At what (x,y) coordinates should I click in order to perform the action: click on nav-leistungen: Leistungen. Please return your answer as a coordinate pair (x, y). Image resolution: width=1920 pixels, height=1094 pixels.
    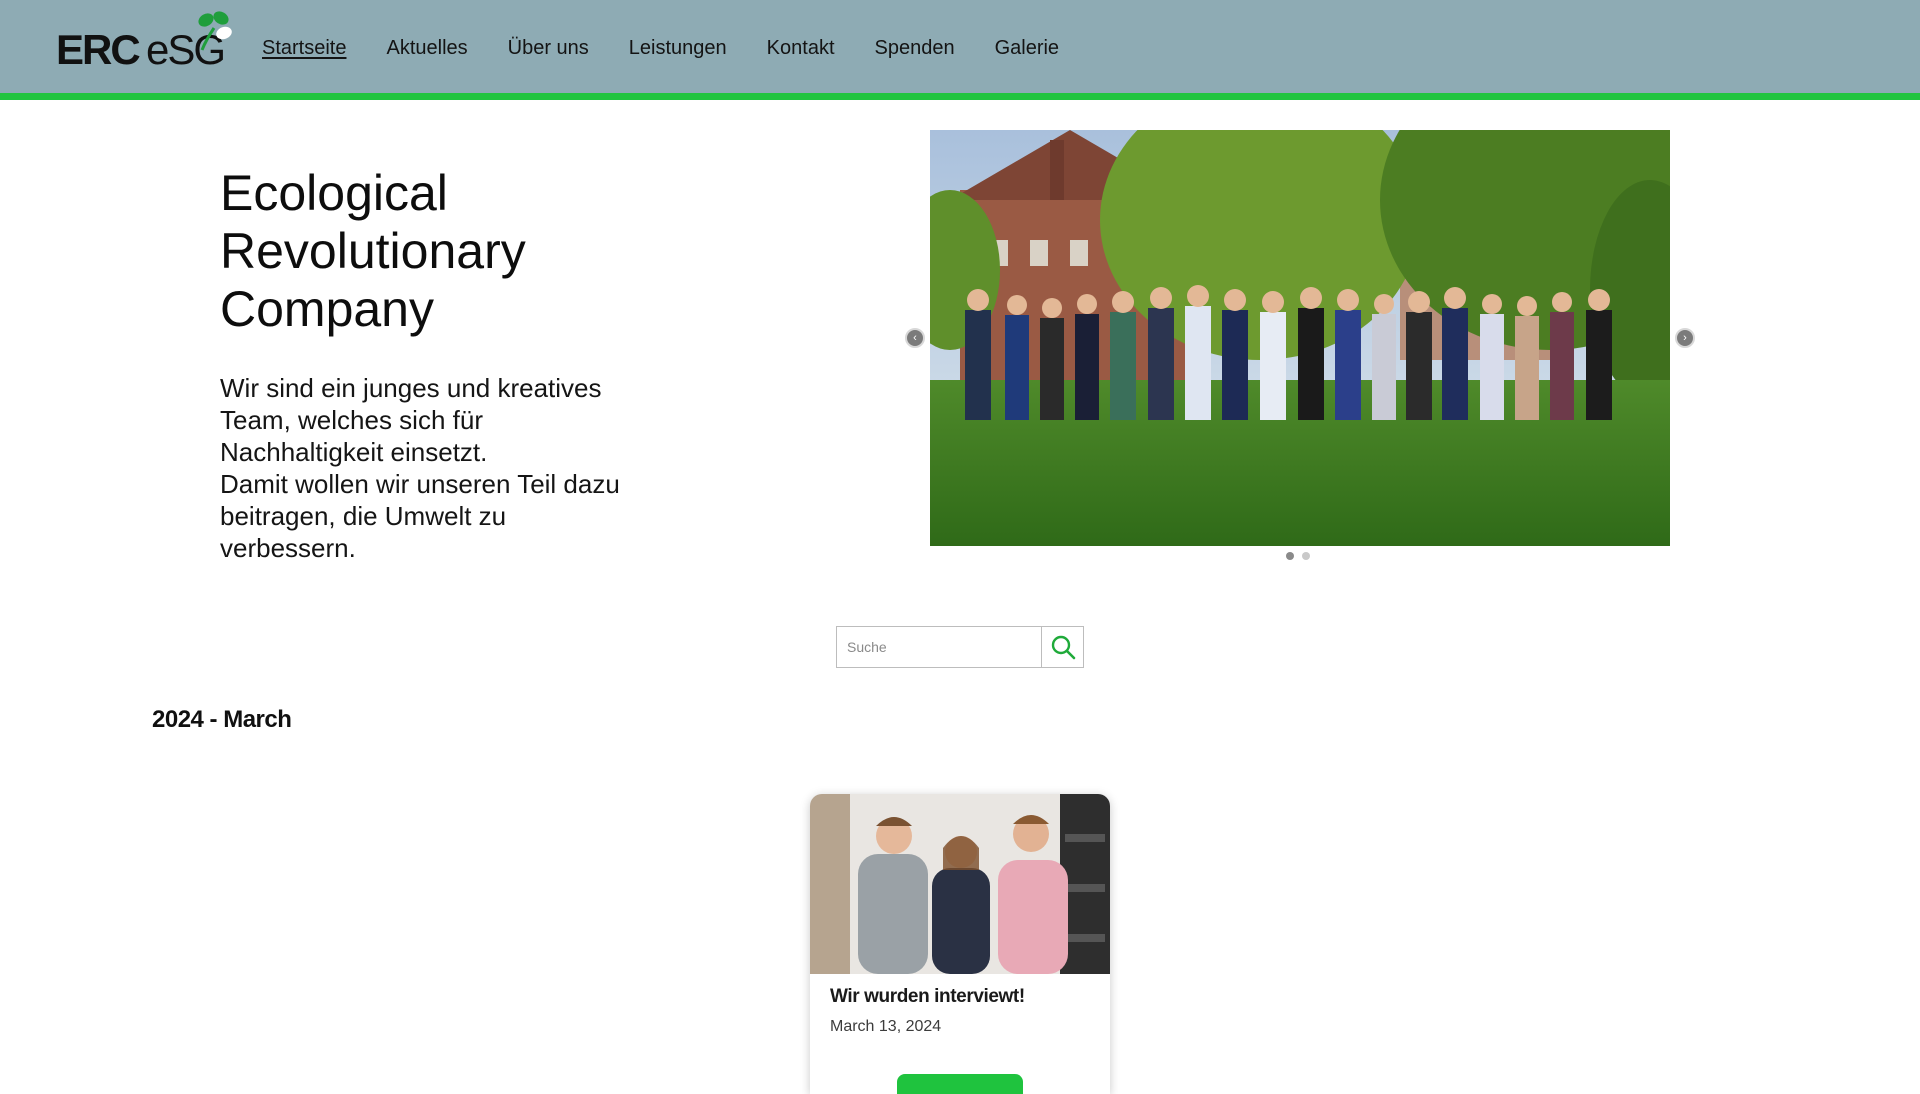
    Looking at the image, I should click on (678, 48).